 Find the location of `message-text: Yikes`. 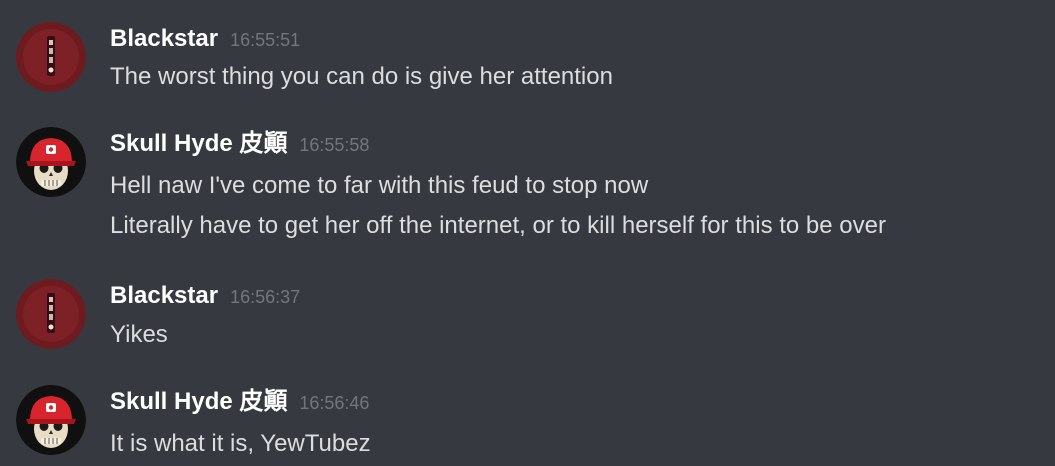

message-text: Yikes is located at coordinates (139, 334).